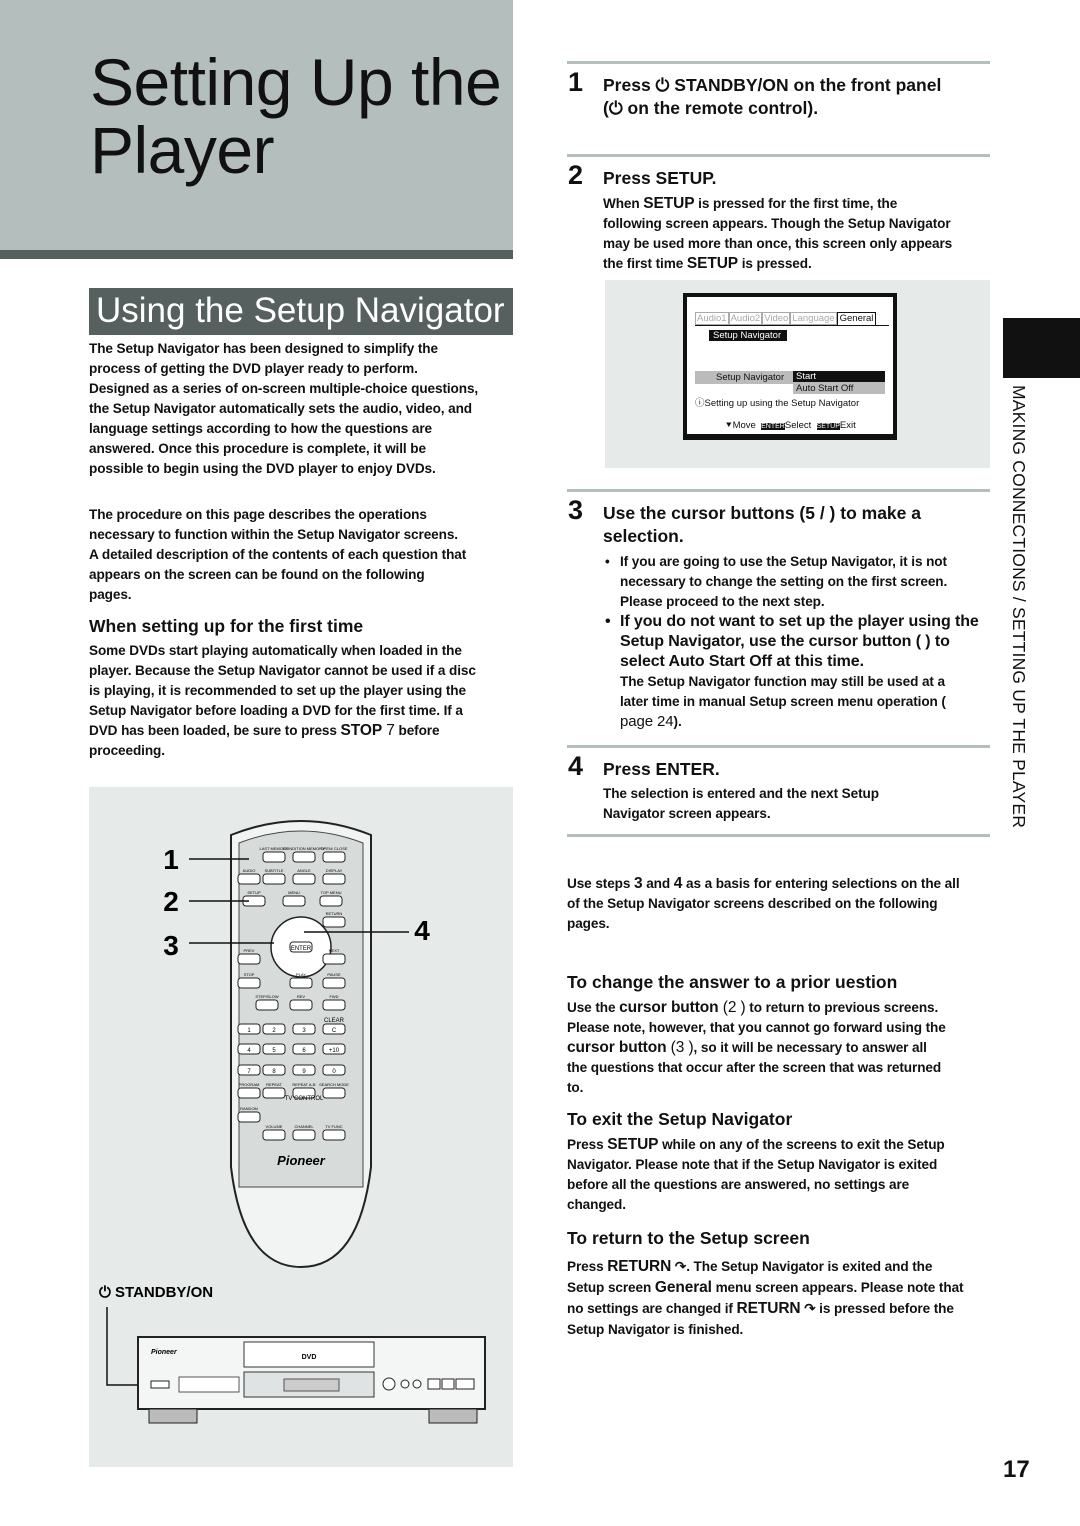  Describe the element at coordinates (274, 857) in the screenshot. I see `remote-button-last-memory` at that location.